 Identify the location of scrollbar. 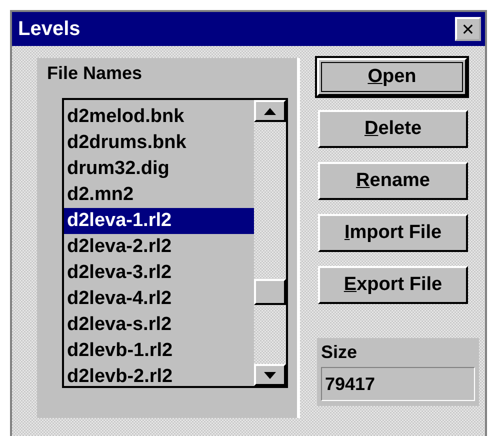
(270, 243).